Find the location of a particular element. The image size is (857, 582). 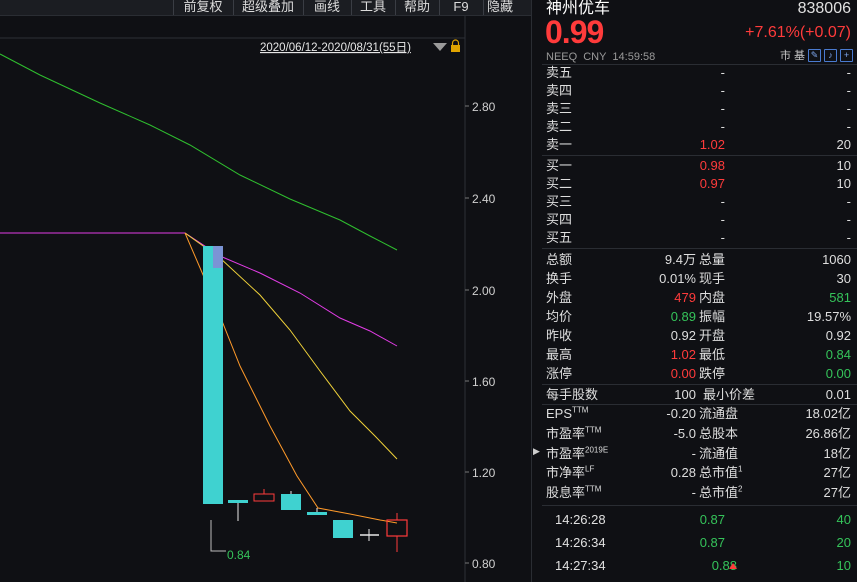

toolbar-tools-button: 工具 is located at coordinates (373, 7).